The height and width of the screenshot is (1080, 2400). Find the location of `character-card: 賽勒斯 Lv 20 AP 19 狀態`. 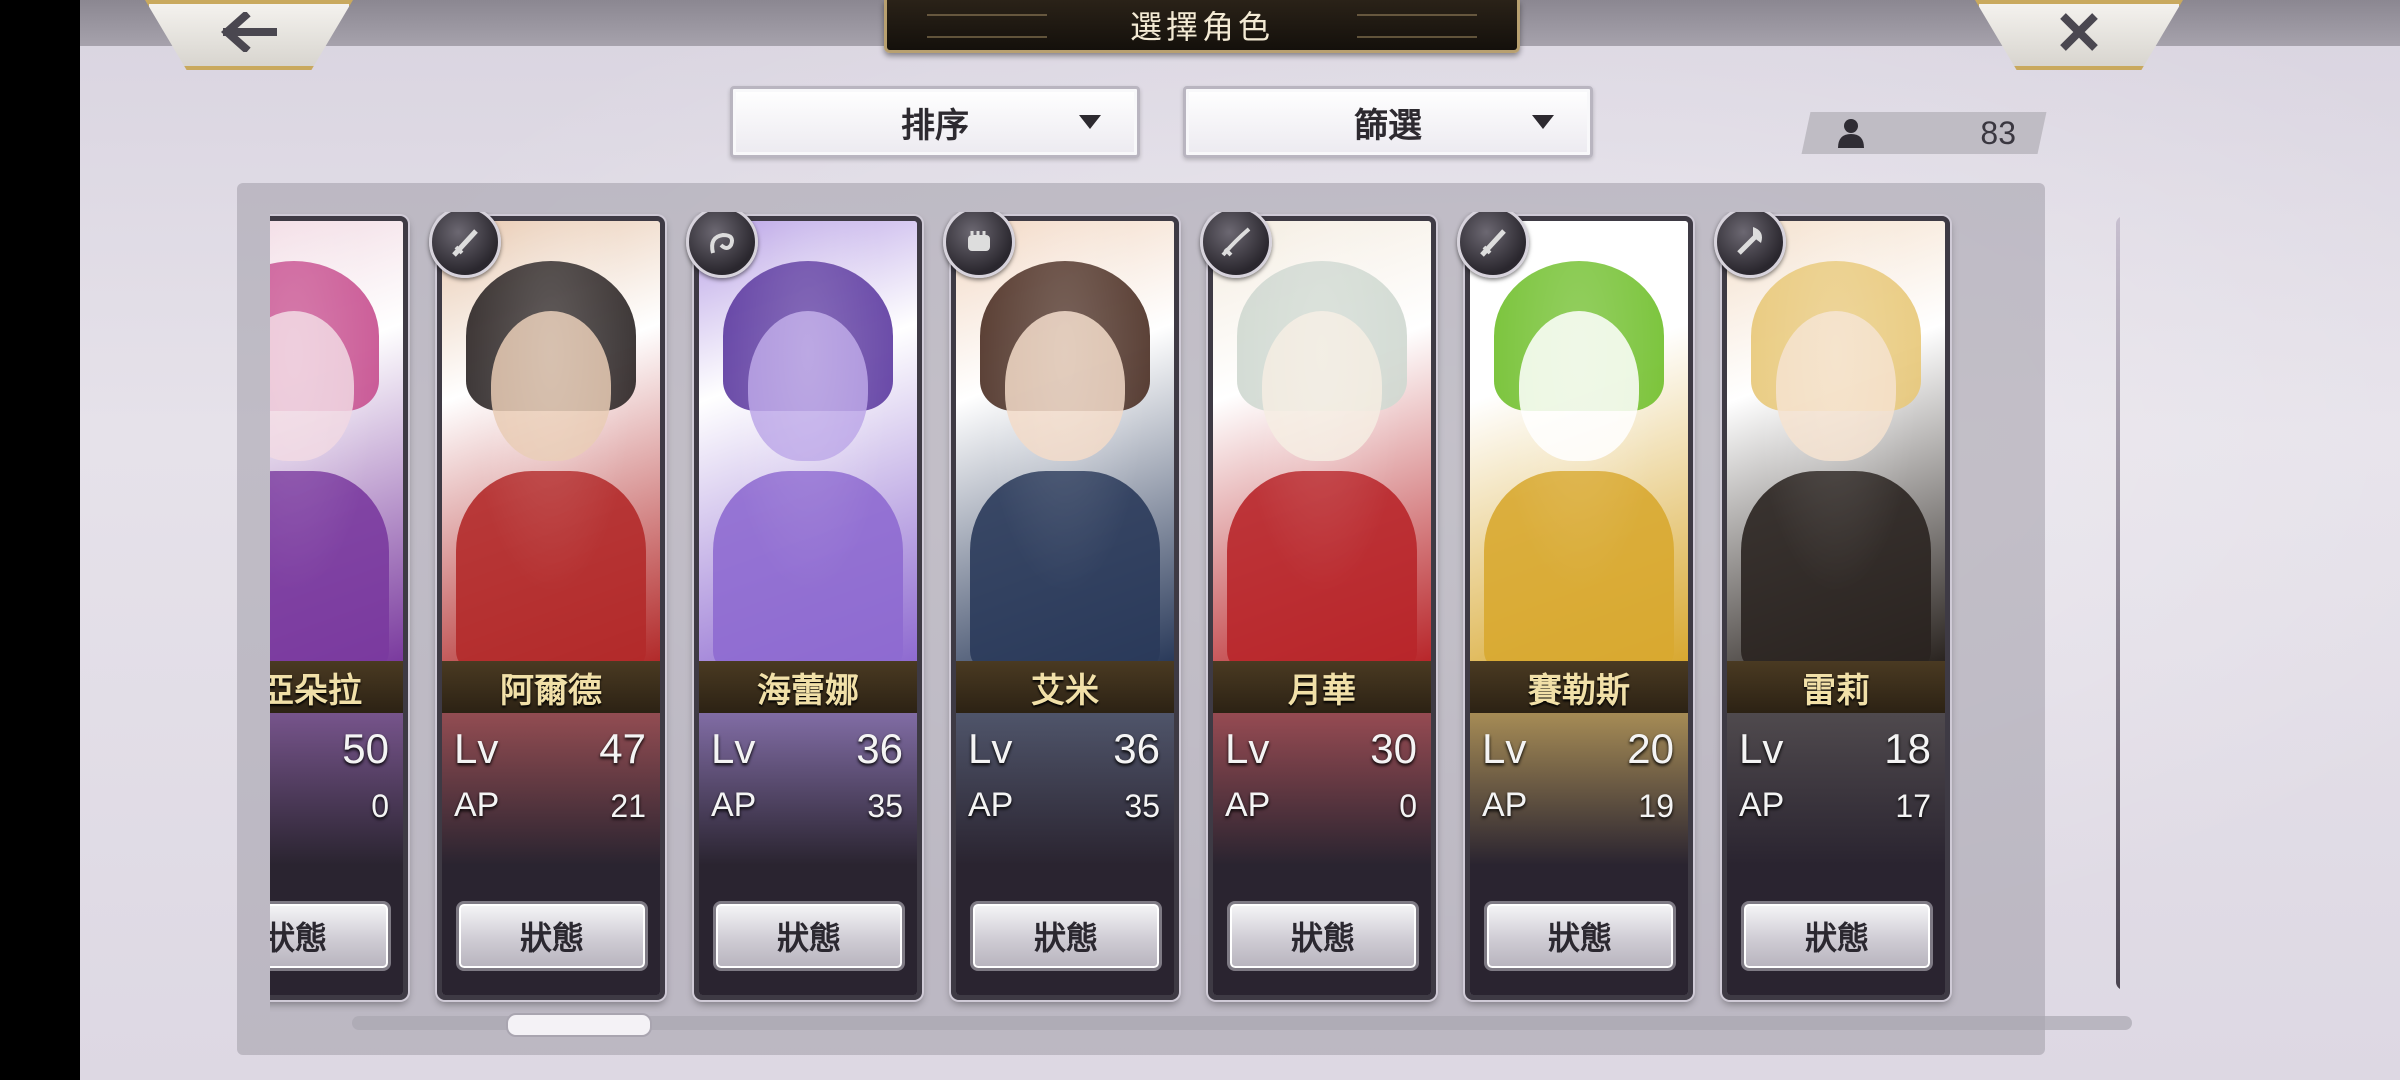

character-card: 賽勒斯 Lv 20 AP 19 狀態 is located at coordinates (1579, 608).